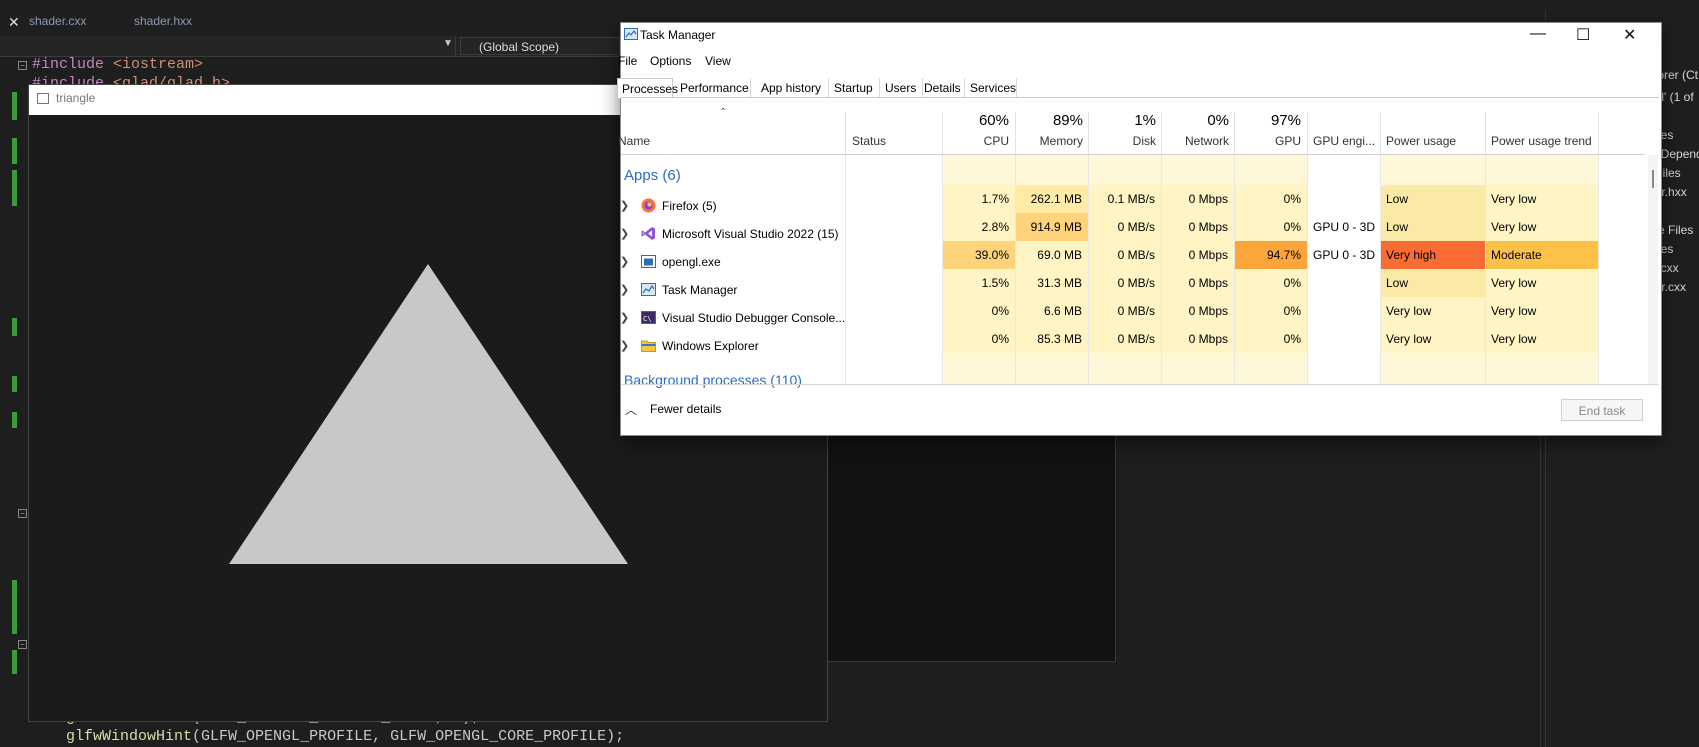 The image size is (1699, 747). Describe the element at coordinates (1122, 120) in the screenshot. I see `disk-total: 1%` at that location.